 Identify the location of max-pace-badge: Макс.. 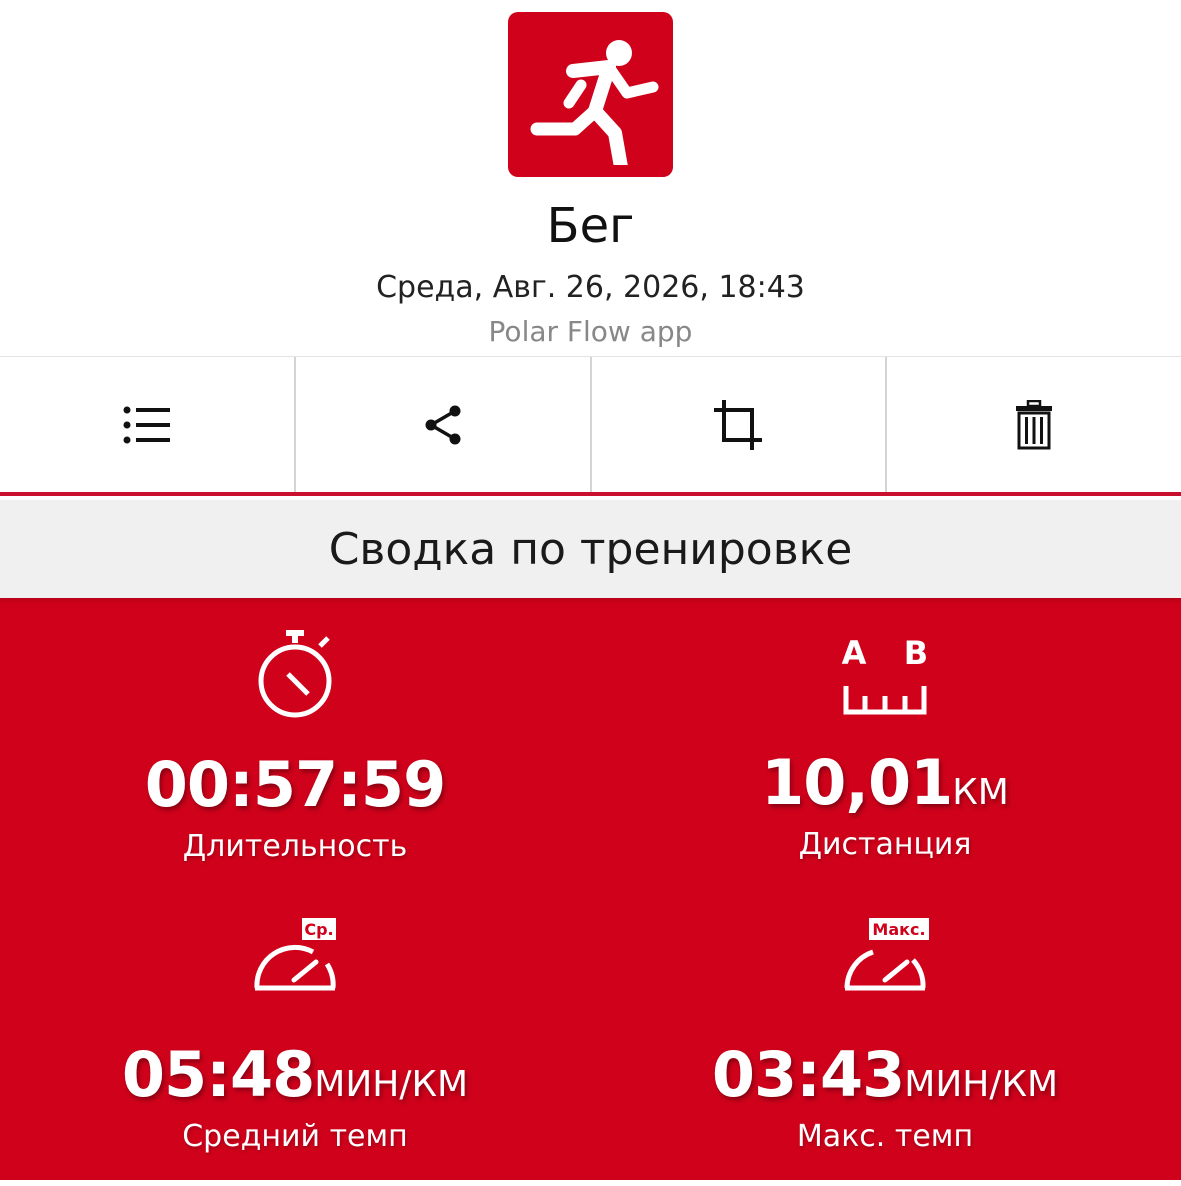
(898, 929).